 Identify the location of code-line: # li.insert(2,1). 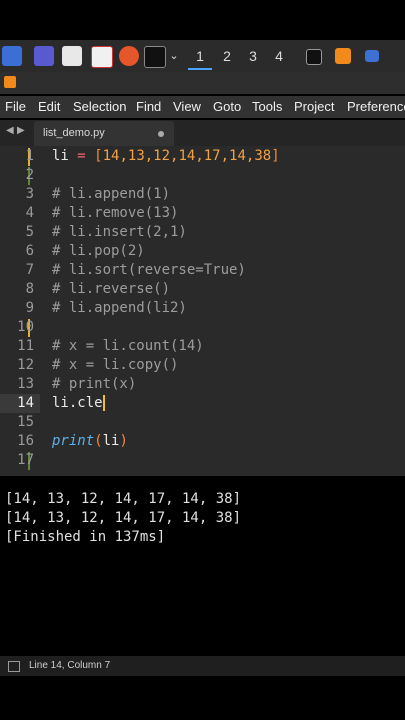
(119, 232).